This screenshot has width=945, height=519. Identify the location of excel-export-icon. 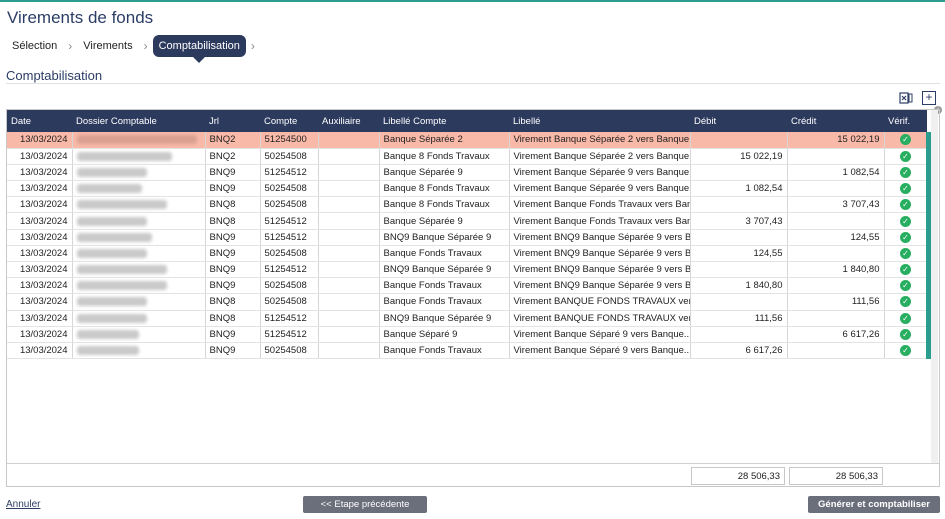
(906, 98).